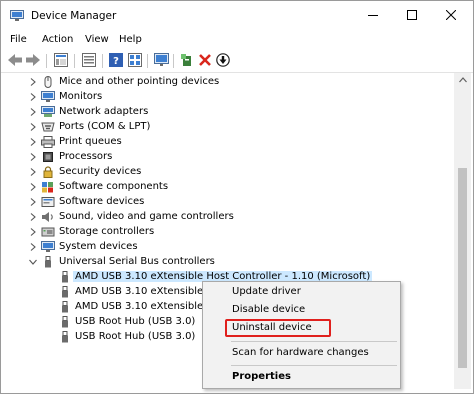 This screenshot has width=474, height=394. I want to click on tree-category-system-devices: System devices, so click(223, 247).